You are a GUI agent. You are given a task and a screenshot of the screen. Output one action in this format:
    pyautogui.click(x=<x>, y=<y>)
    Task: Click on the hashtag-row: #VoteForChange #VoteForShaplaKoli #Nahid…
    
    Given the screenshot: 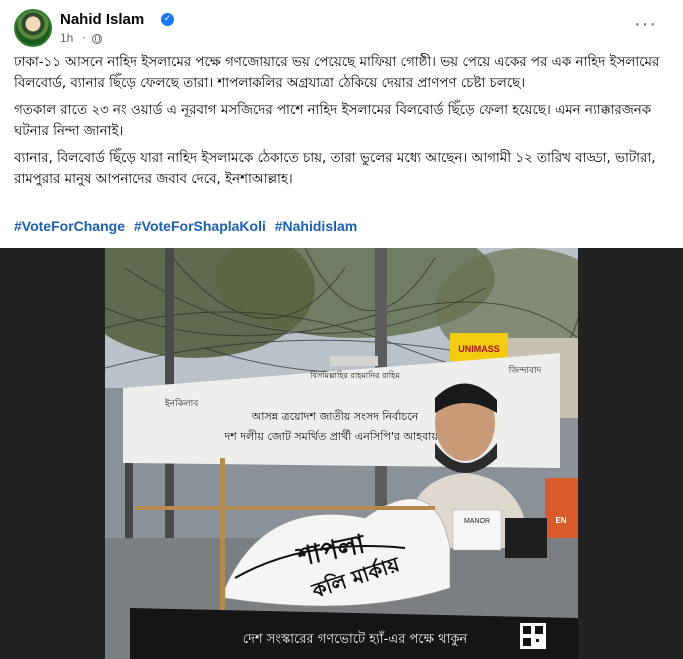 What is the action you would take?
    pyautogui.click(x=339, y=226)
    